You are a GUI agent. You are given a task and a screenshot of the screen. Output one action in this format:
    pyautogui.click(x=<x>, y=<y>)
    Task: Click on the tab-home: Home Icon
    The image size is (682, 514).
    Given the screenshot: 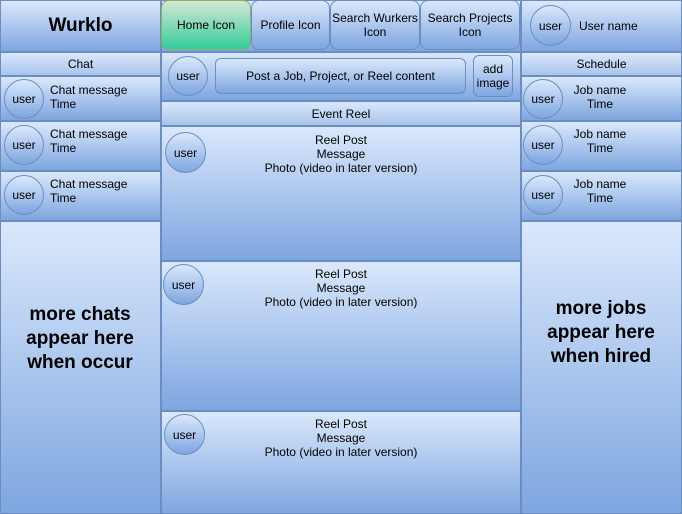 What is the action you would take?
    pyautogui.click(x=206, y=25)
    